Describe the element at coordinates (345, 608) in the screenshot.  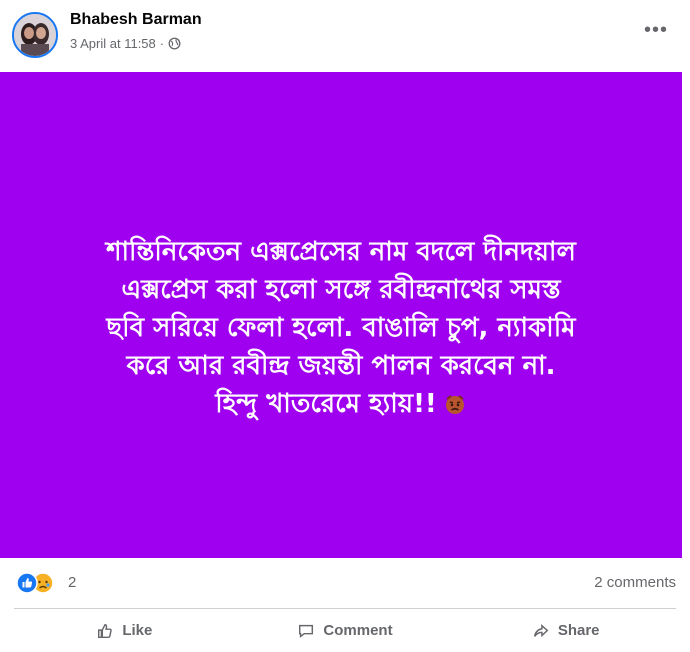
I see `divider` at that location.